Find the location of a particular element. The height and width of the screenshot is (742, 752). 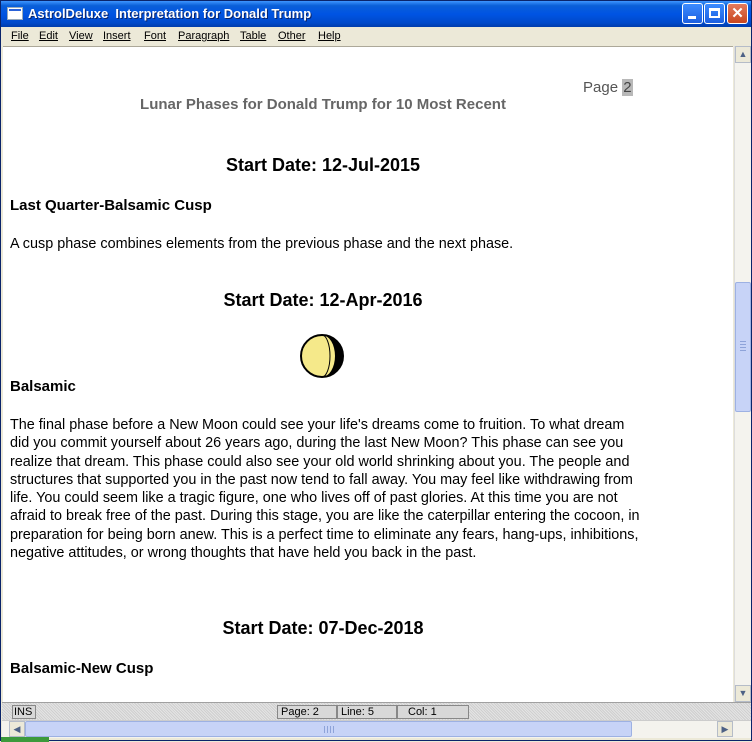

status-bar: INS Page: 2 Line: 5 Col: 1 is located at coordinates (376, 711).